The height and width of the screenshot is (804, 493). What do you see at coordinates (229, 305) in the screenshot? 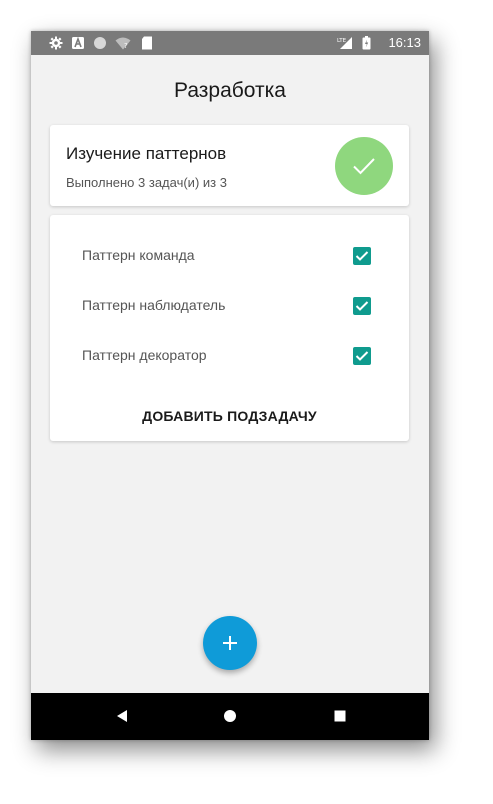
I see `subtask-row: Паттерн наблюдатель` at bounding box center [229, 305].